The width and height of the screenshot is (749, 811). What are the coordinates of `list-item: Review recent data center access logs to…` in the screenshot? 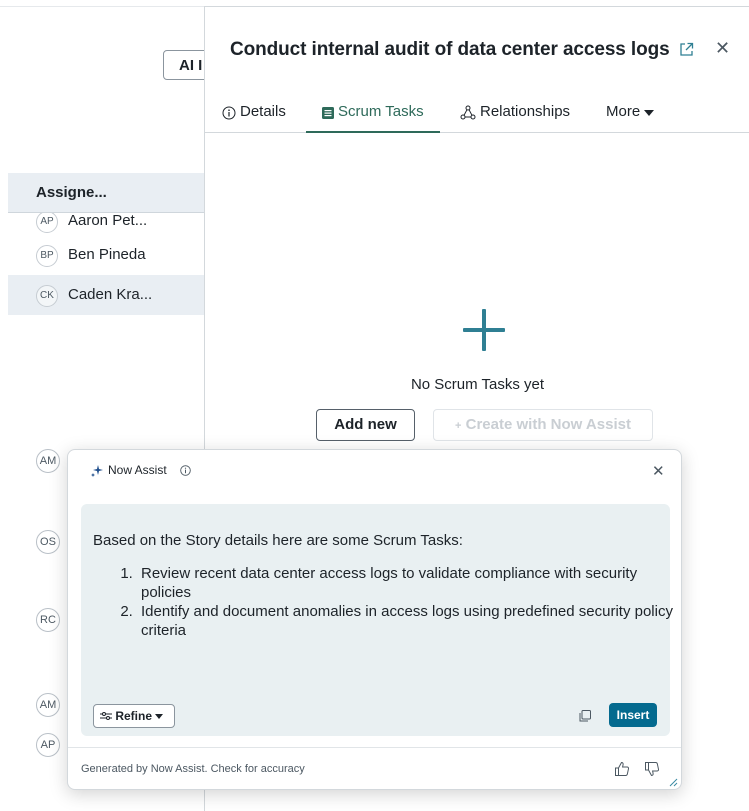 It's located at (409, 583).